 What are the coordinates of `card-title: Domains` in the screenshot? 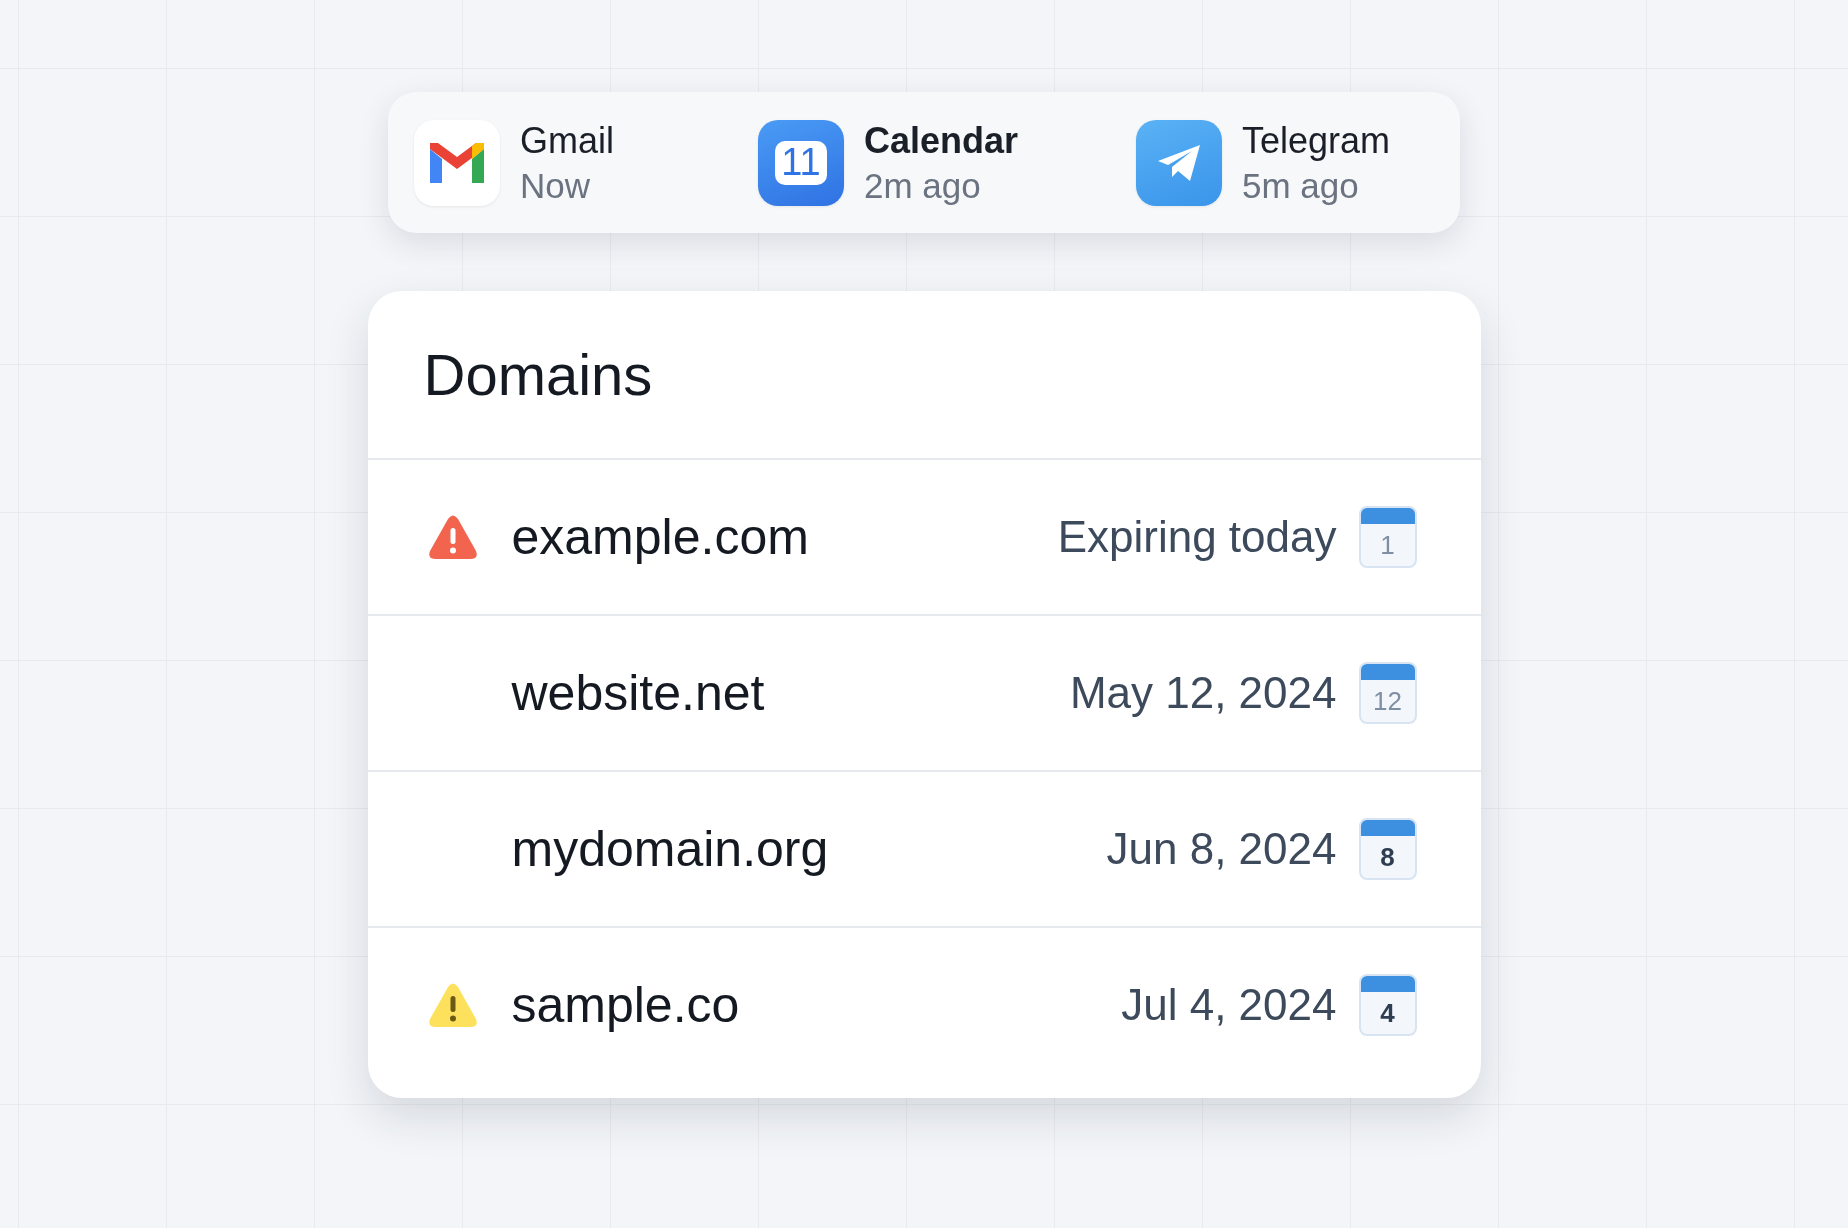 It's located at (538, 374).